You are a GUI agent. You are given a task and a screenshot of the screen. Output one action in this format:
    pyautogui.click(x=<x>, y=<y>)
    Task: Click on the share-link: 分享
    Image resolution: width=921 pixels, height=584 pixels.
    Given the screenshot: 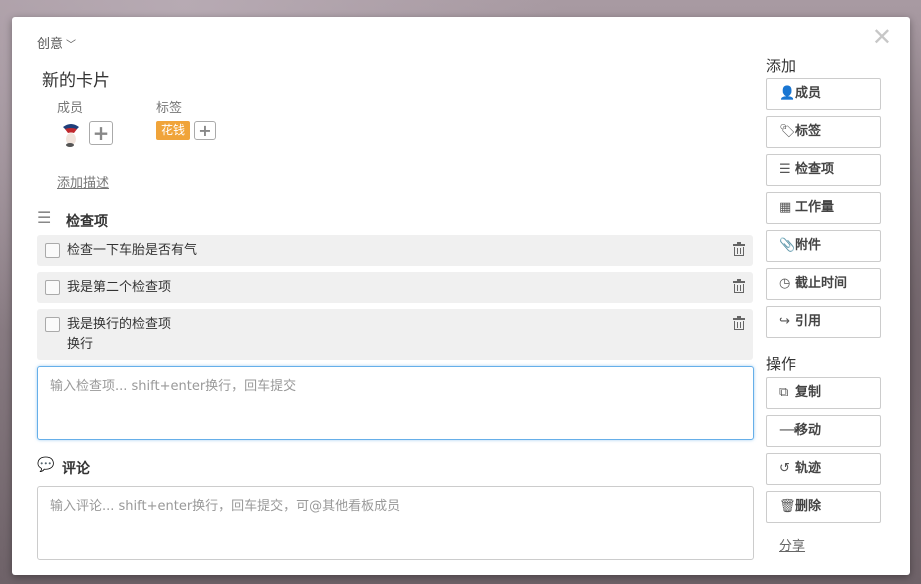 What is the action you would take?
    pyautogui.click(x=792, y=544)
    